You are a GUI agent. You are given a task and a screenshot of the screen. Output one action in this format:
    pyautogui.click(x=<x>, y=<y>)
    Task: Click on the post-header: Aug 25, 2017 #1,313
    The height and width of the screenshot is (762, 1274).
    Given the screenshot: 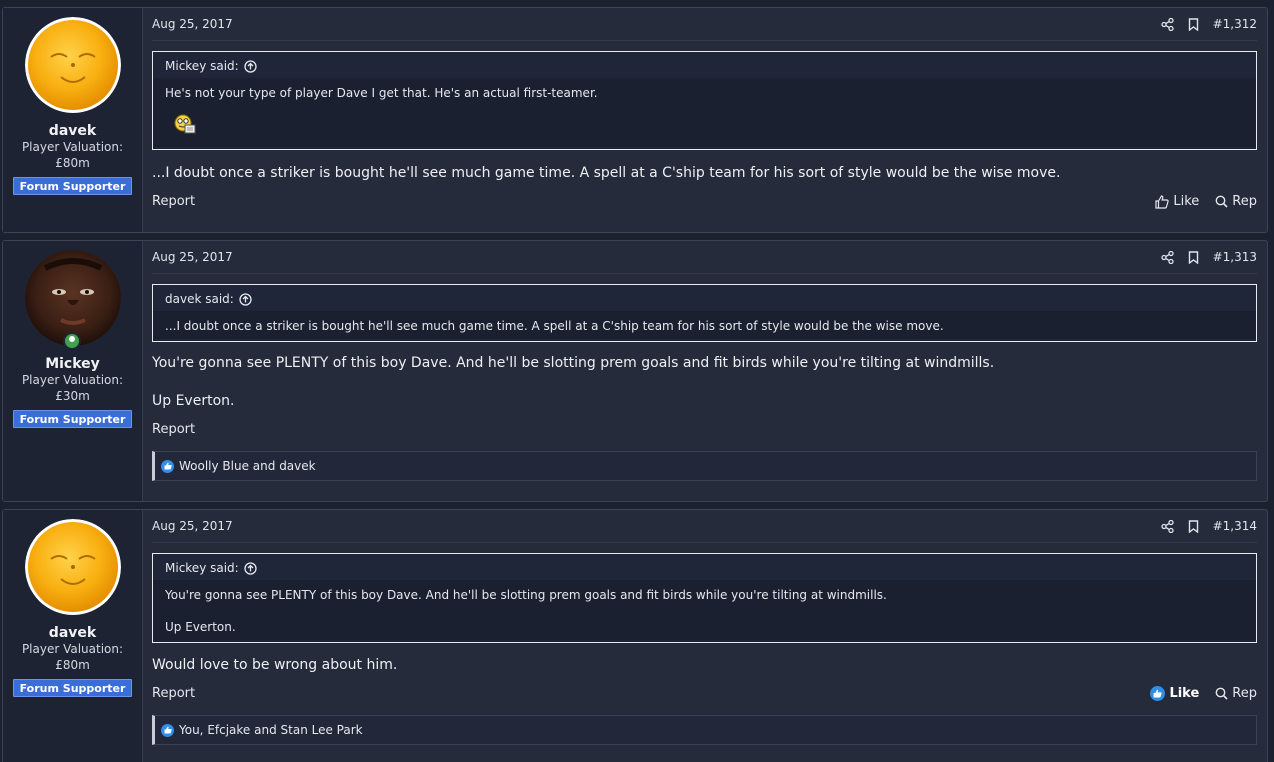 What is the action you would take?
    pyautogui.click(x=704, y=257)
    